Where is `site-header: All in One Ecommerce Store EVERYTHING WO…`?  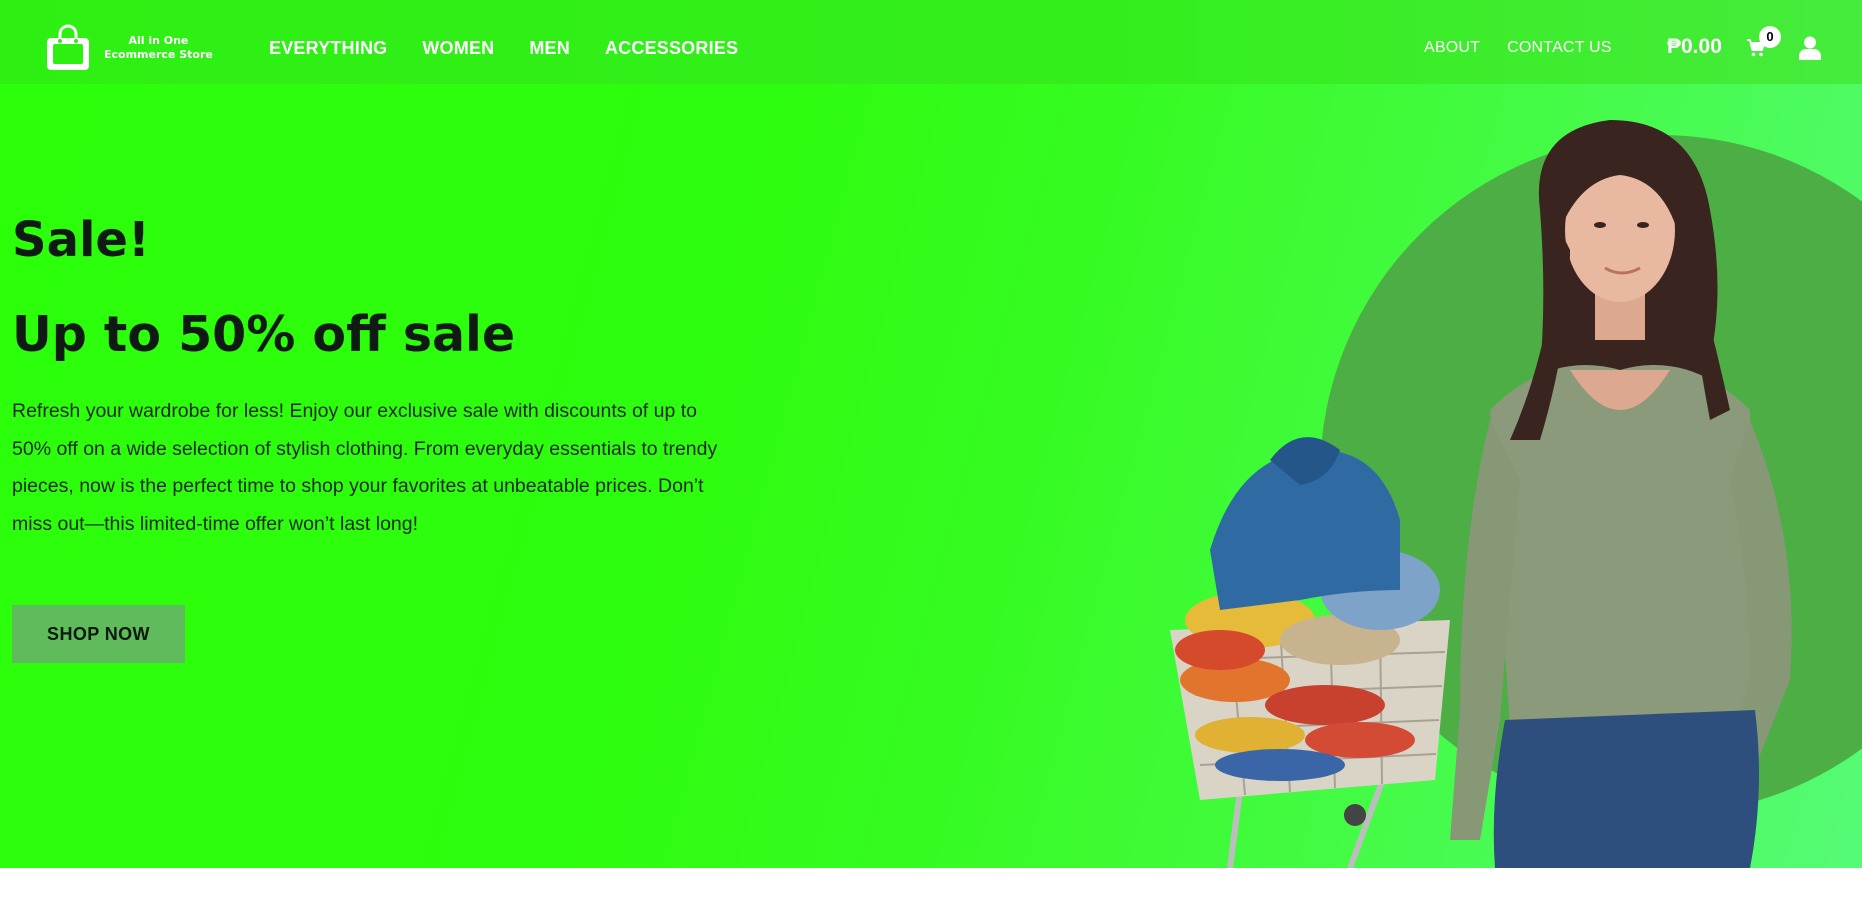 site-header: All in One Ecommerce Store EVERYTHING WO… is located at coordinates (931, 42).